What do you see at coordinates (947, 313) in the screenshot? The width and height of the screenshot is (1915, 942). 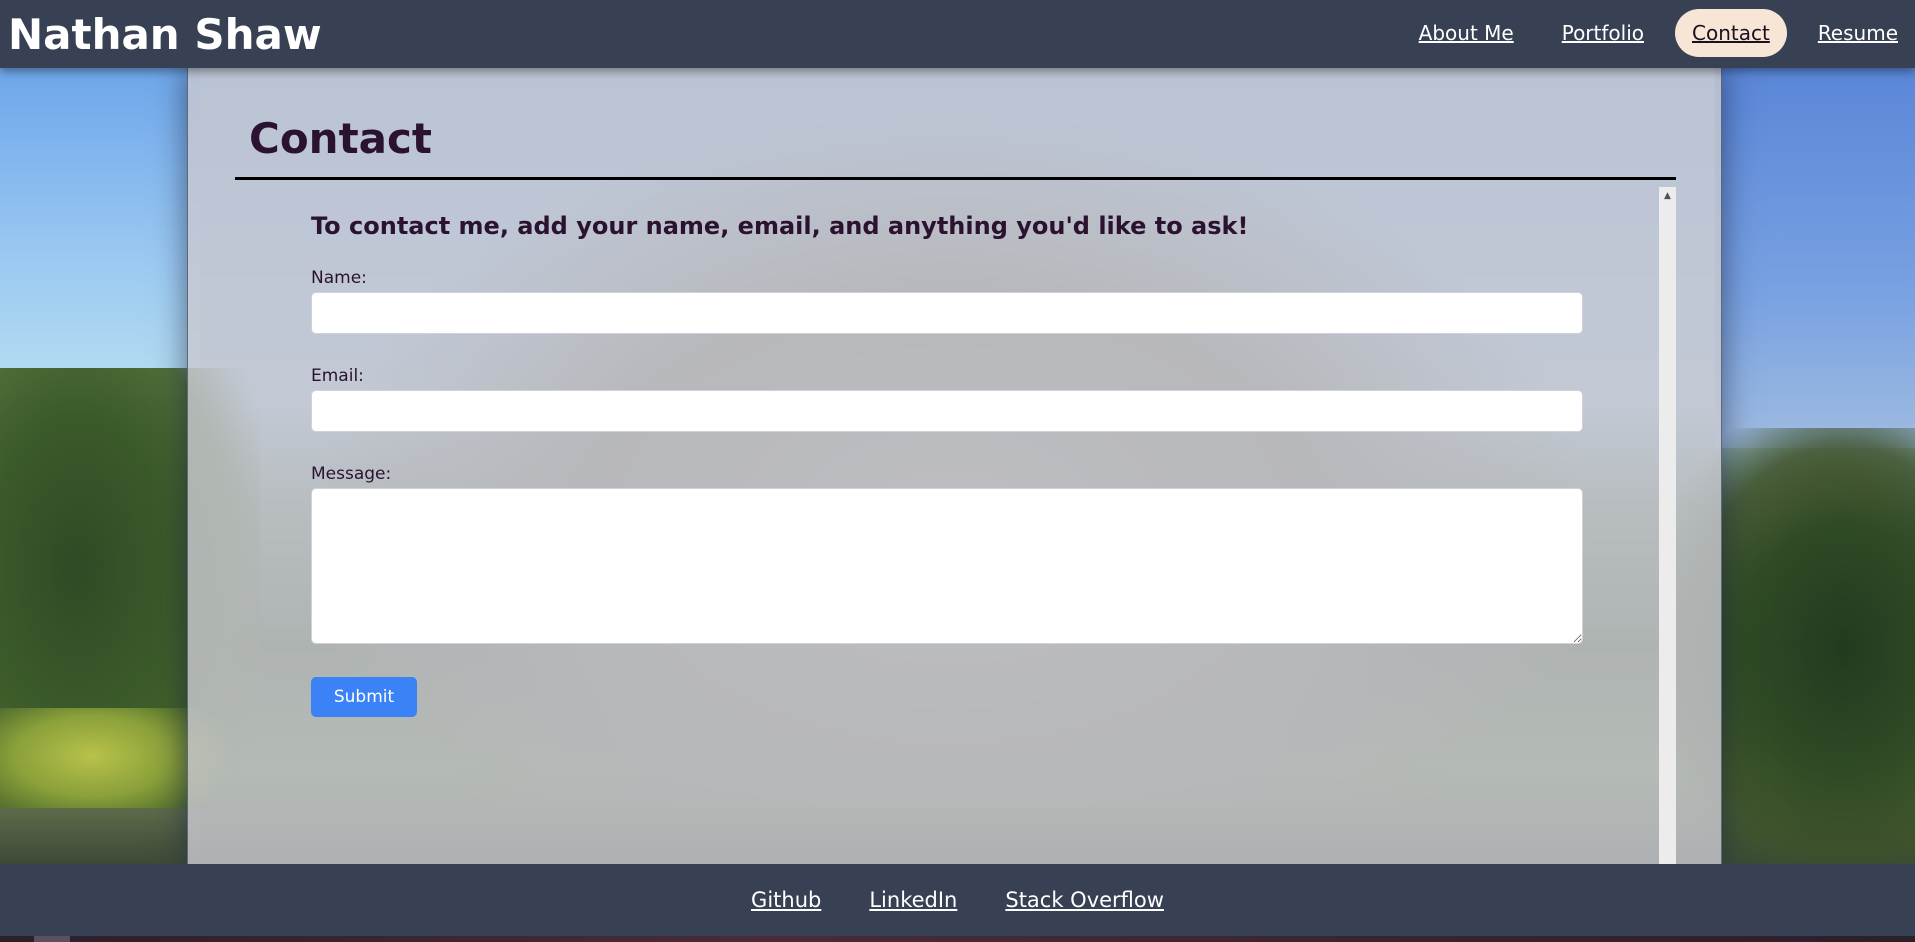 I see `name-input` at bounding box center [947, 313].